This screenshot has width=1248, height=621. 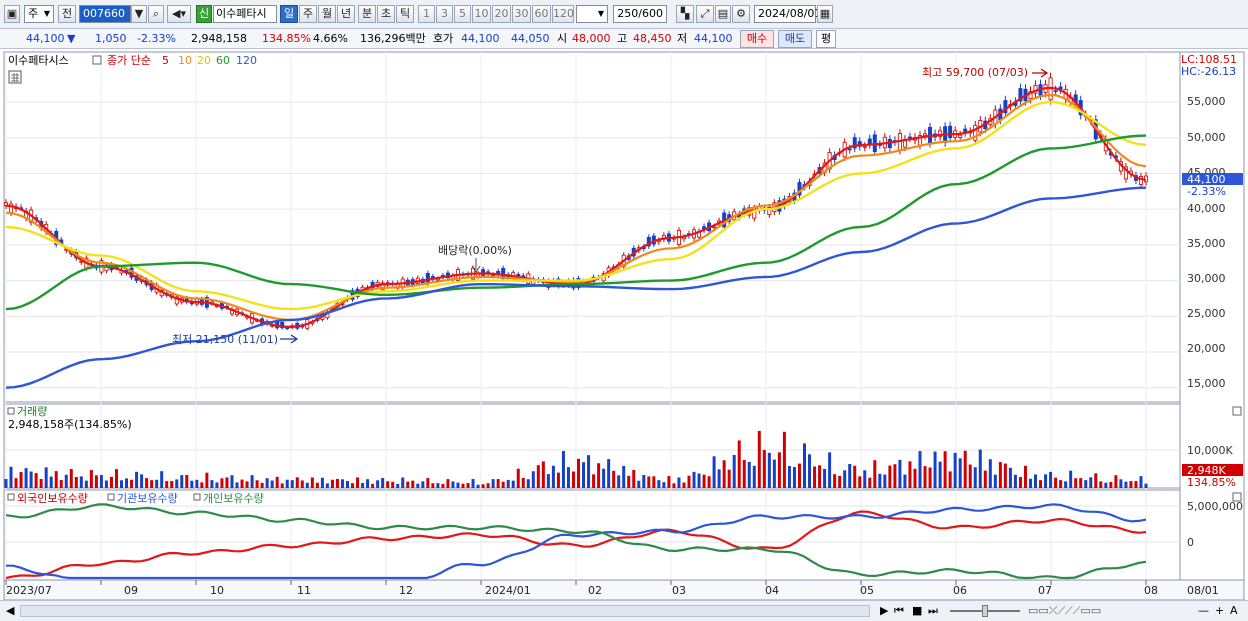 What do you see at coordinates (45, 38) in the screenshot?
I see `current-price: 44,100` at bounding box center [45, 38].